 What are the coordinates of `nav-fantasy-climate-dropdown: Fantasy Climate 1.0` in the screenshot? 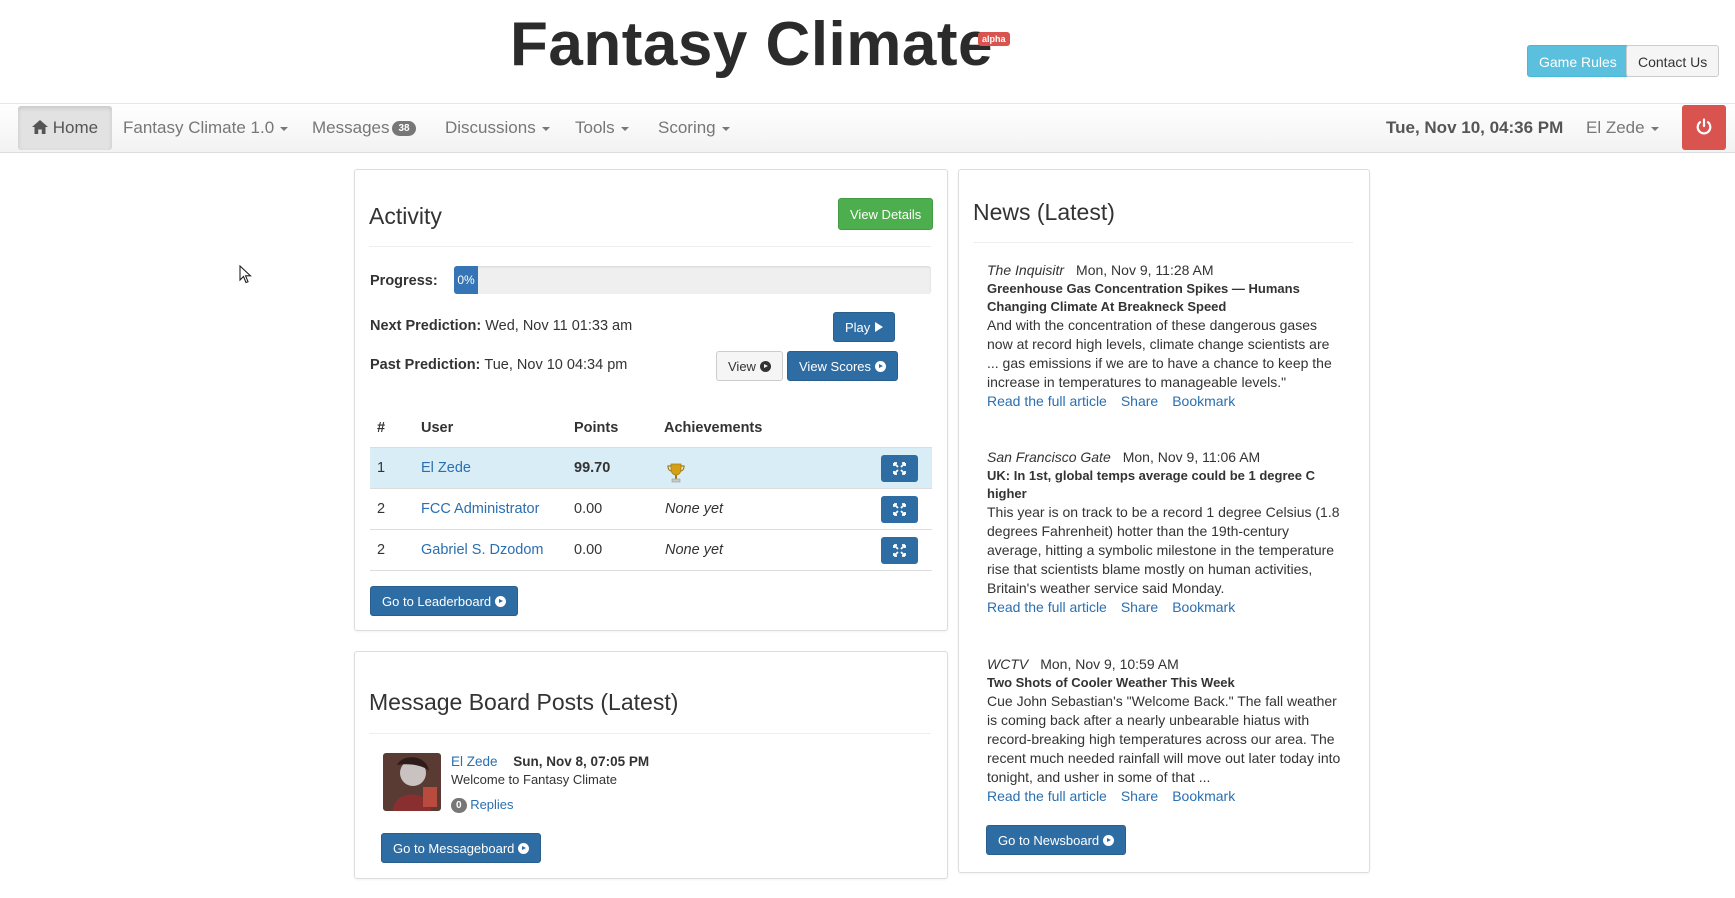 It's located at (206, 128).